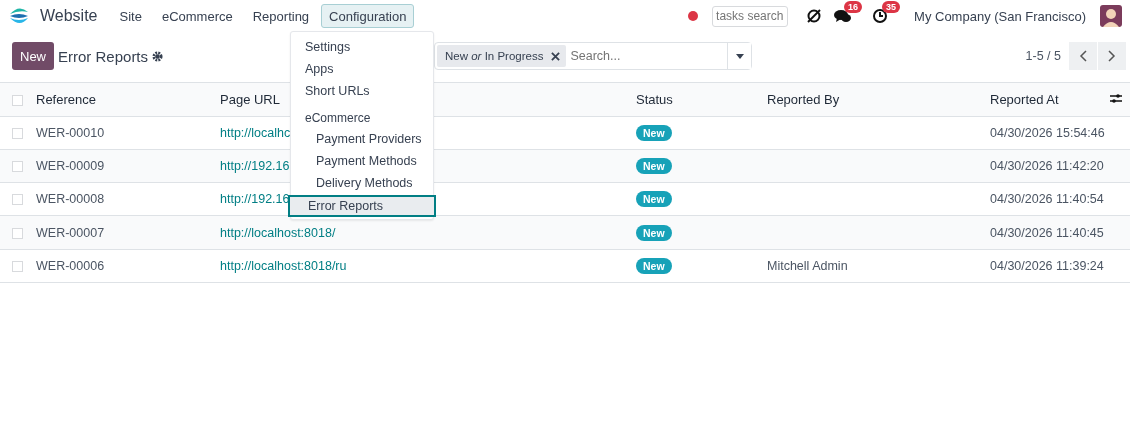 The width and height of the screenshot is (1130, 430). What do you see at coordinates (693, 16) in the screenshot?
I see `status-dot-icon` at bounding box center [693, 16].